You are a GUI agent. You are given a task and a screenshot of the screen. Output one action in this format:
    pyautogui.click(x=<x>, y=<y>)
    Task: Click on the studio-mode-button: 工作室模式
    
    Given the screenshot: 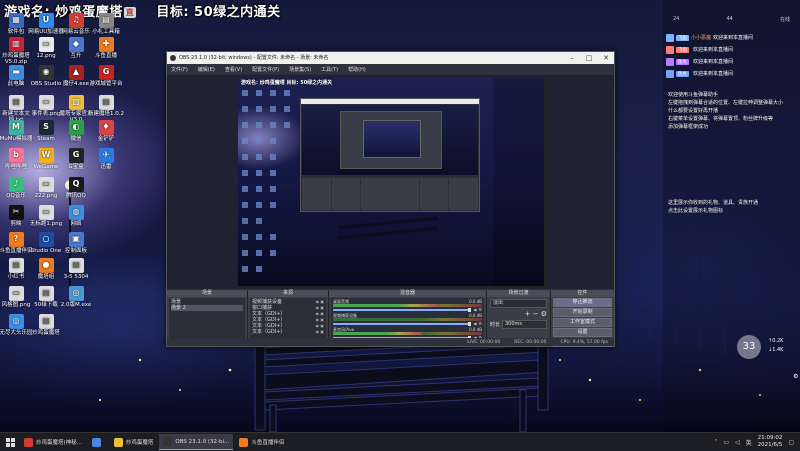 What is the action you would take?
    pyautogui.click(x=582, y=322)
    